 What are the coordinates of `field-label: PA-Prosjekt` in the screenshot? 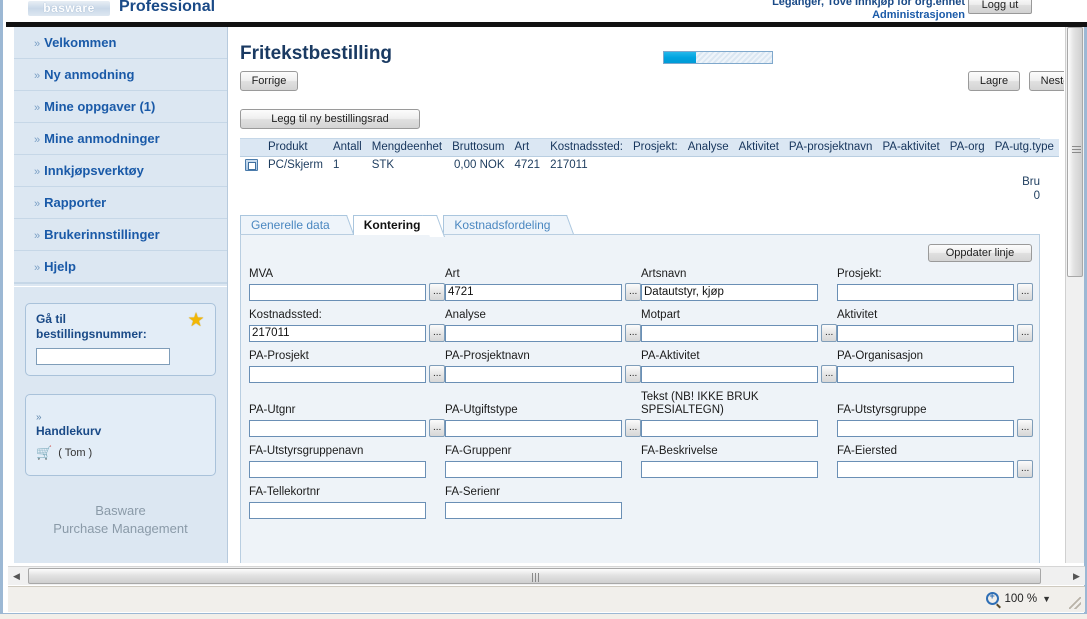 It's located at (279, 356).